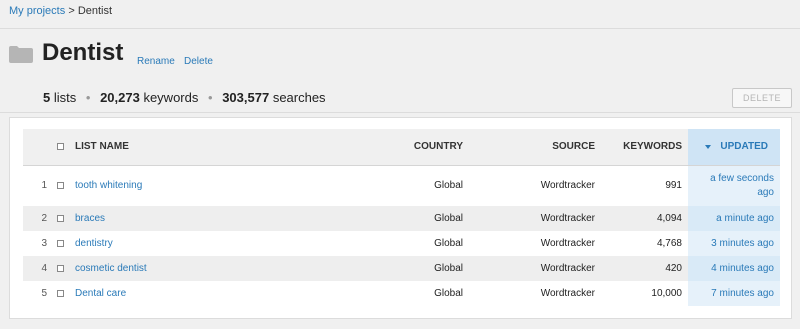  I want to click on breadcrumb: My projects > Dentist, so click(60, 11).